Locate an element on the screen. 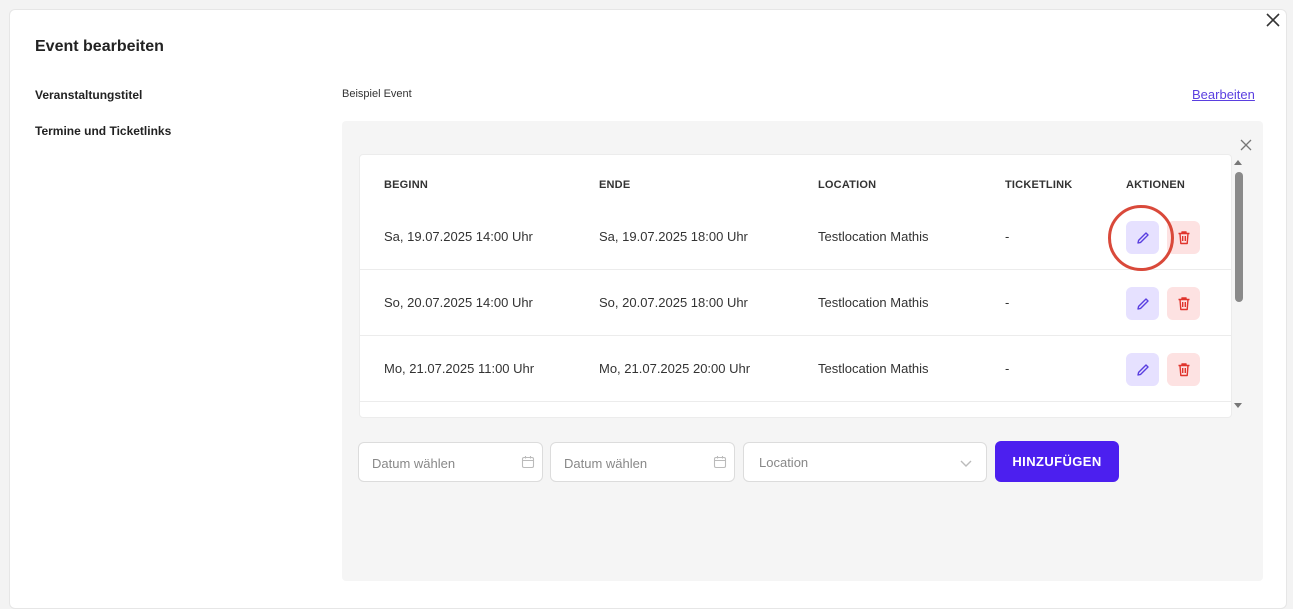 The height and width of the screenshot is (609, 1293). scroll-down-arrow-icon is located at coordinates (1238, 406).